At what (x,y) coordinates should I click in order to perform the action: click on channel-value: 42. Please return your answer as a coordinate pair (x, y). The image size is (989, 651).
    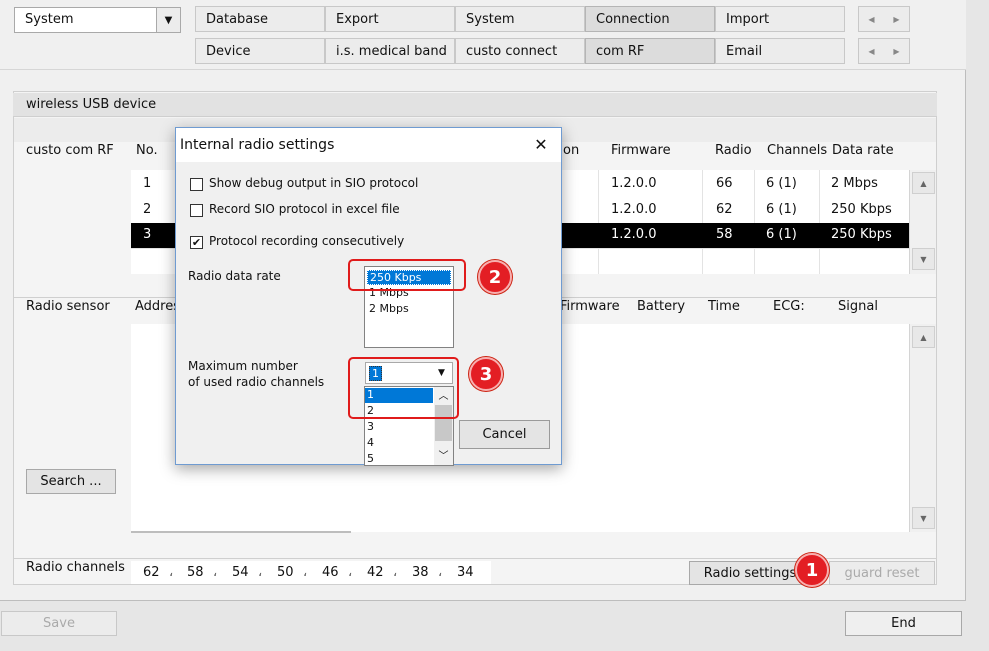
    Looking at the image, I should click on (375, 572).